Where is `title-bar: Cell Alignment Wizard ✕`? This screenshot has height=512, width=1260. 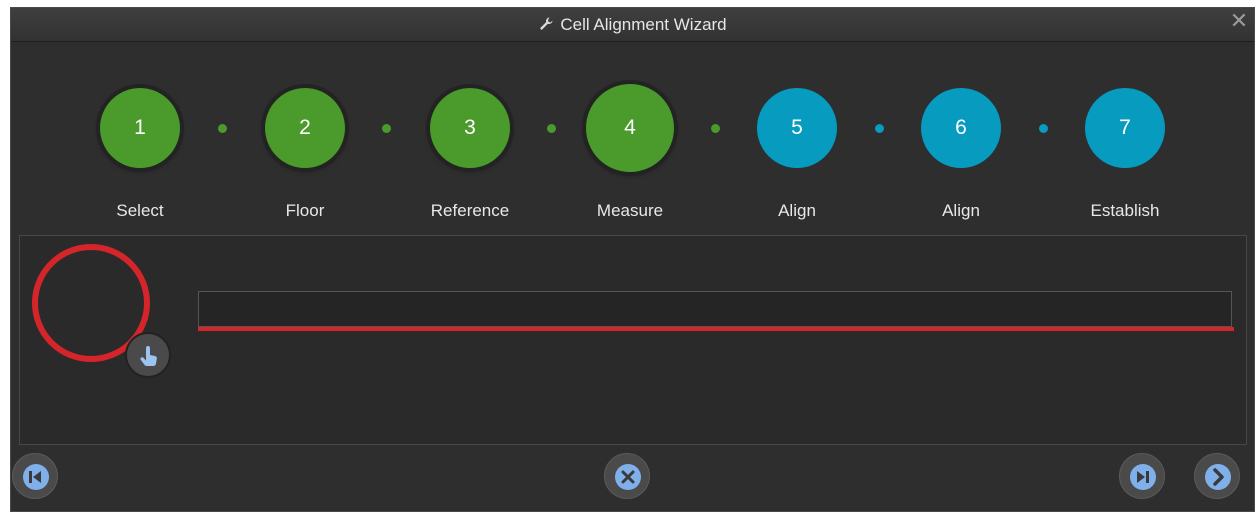
title-bar: Cell Alignment Wizard ✕ is located at coordinates (632, 25).